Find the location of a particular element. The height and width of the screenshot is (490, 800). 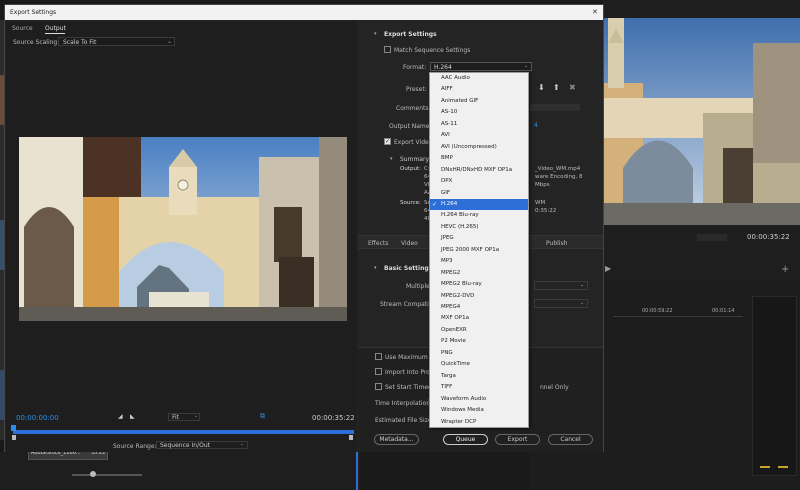

stream-compat-dropdown: ⌄ is located at coordinates (561, 303).